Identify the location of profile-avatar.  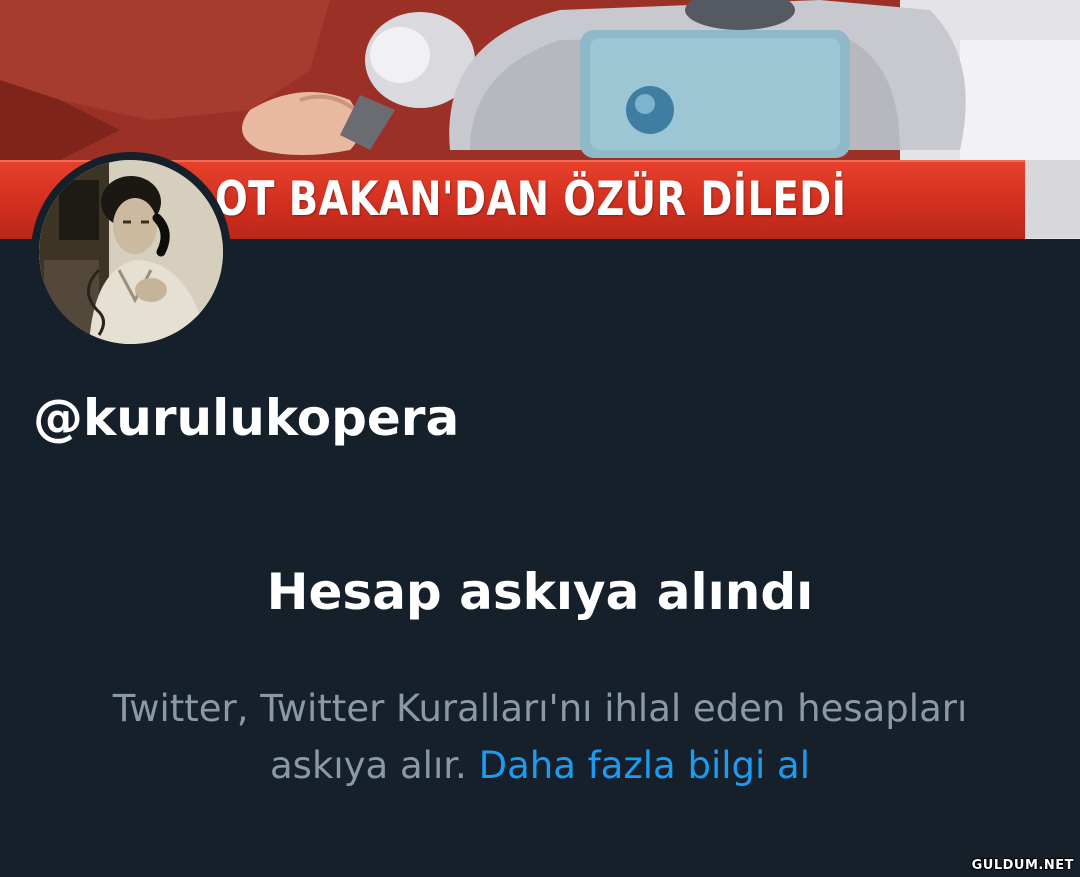
(131, 252).